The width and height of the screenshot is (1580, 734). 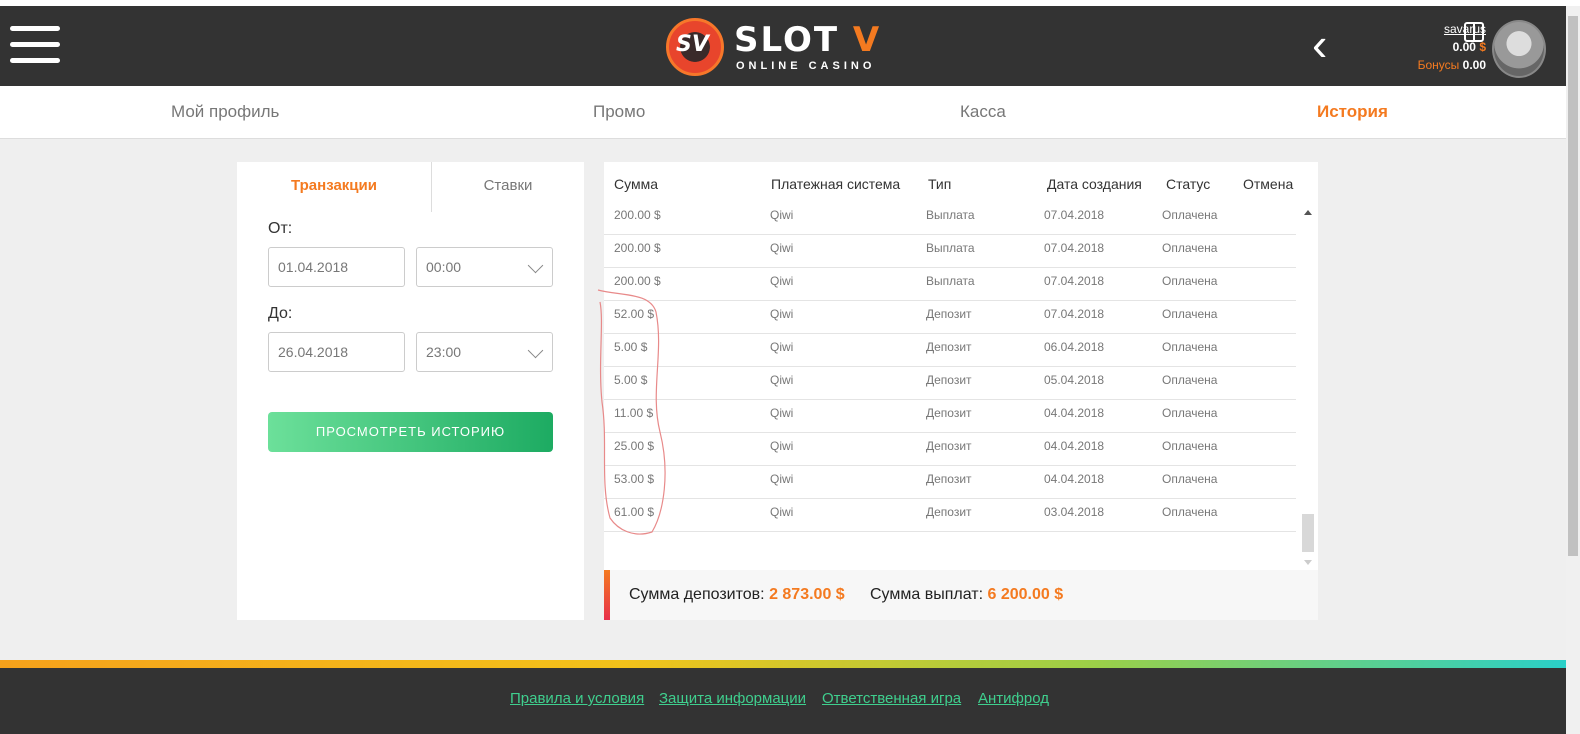 I want to click on col-type: Тип, so click(x=940, y=184).